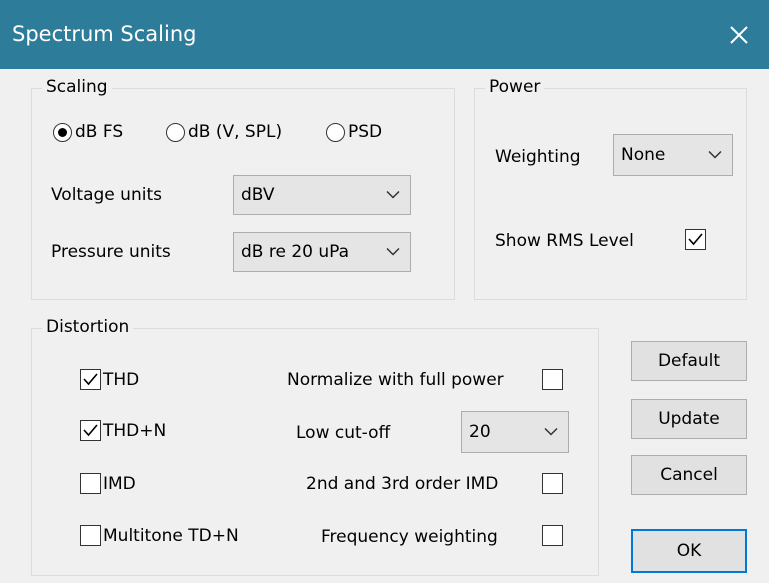 This screenshot has width=769, height=583. Describe the element at coordinates (235, 132) in the screenshot. I see `radio-db-v-spl-label: dB (V, SPL)` at that location.